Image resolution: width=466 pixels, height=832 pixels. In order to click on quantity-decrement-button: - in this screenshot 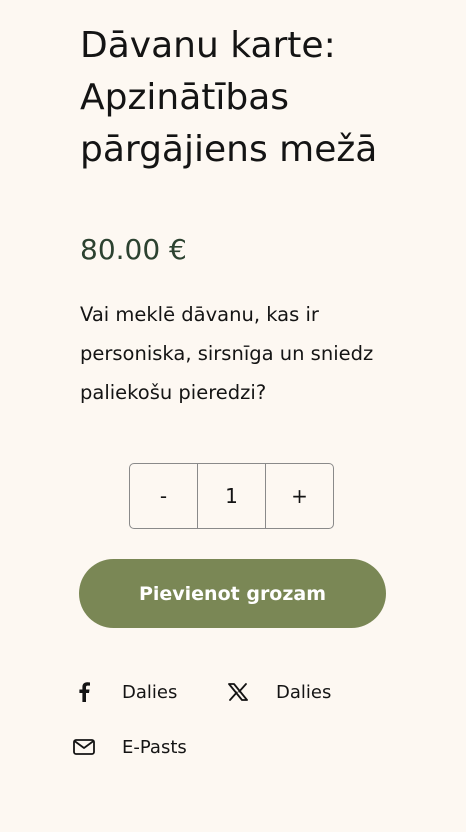, I will do `click(163, 496)`.